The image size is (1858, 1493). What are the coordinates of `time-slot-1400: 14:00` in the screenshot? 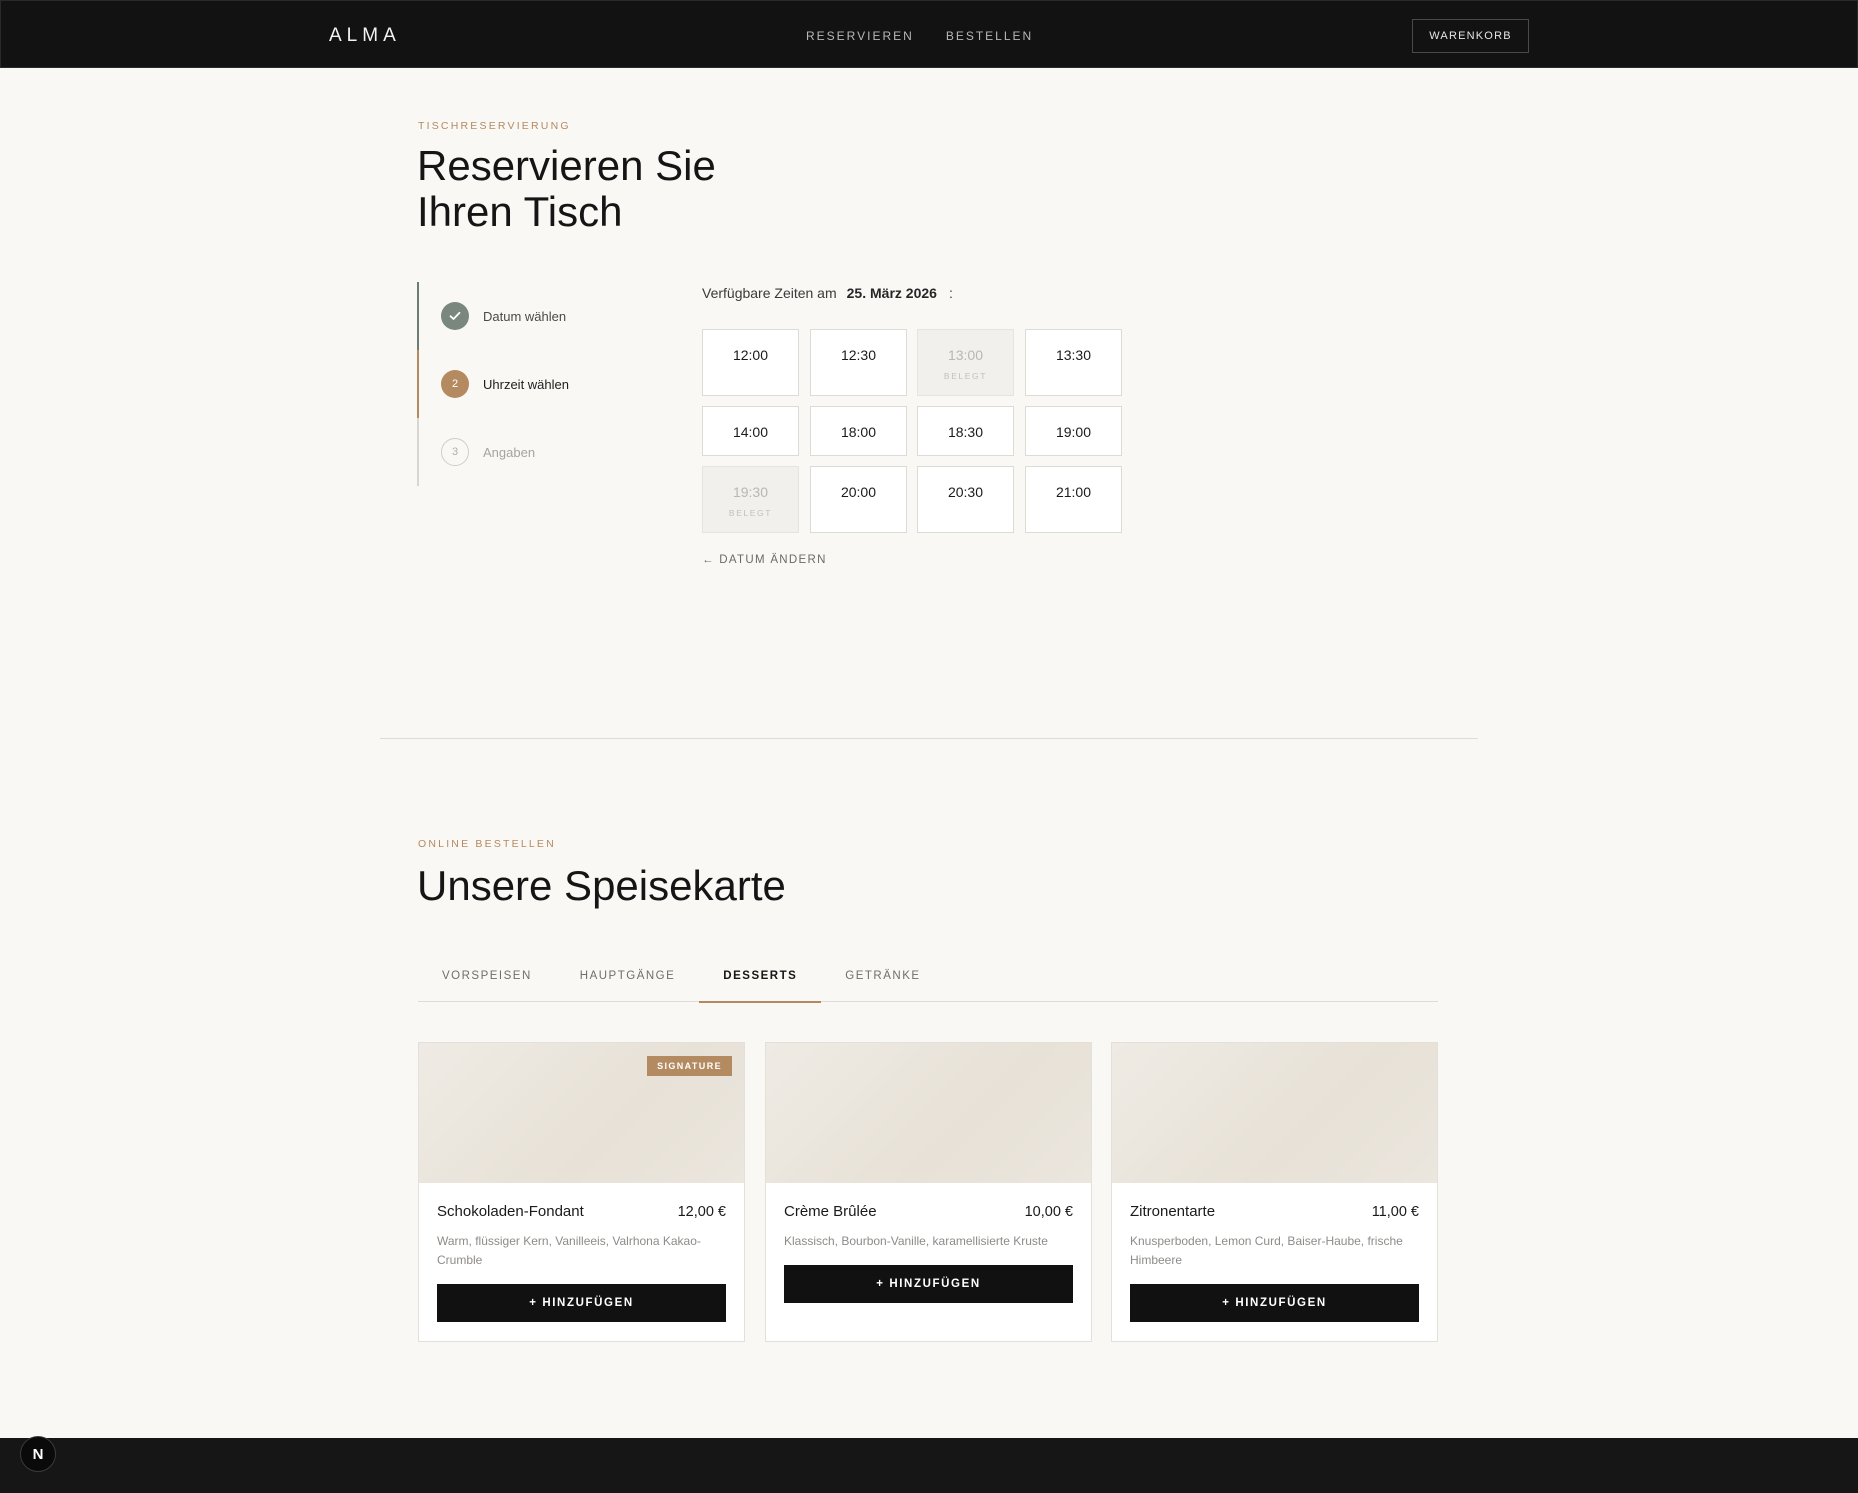 It's located at (750, 431).